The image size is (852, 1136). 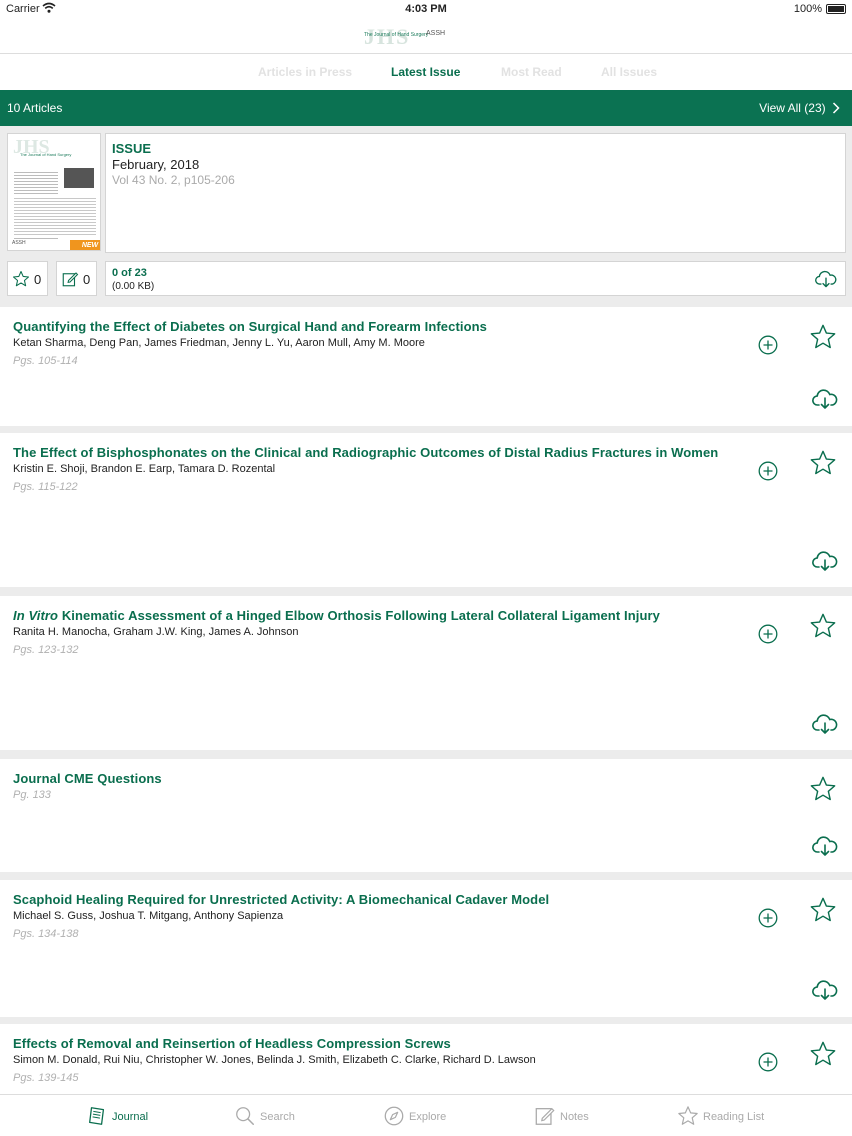 What do you see at coordinates (87, 778) in the screenshot?
I see `article-title: Journal CME Questions` at bounding box center [87, 778].